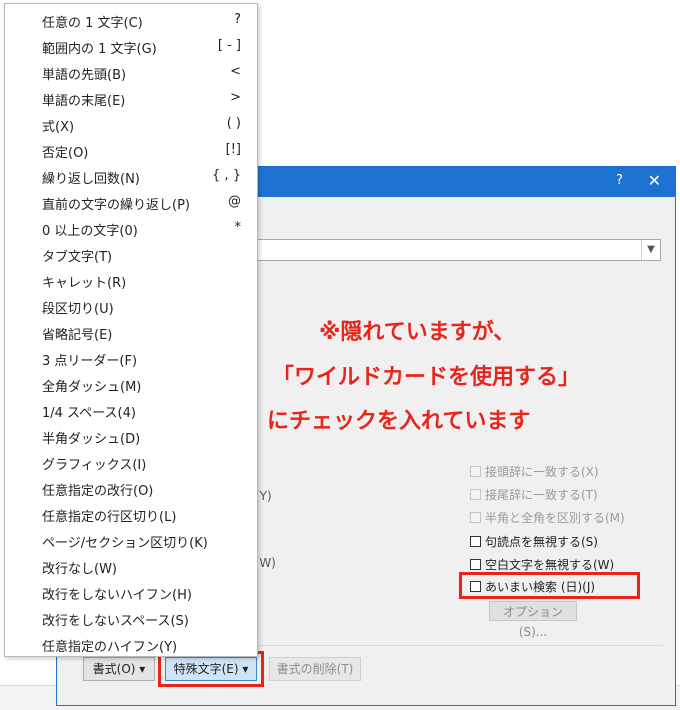 The height and width of the screenshot is (710, 680). I want to click on menu-item-label: グラフィックス(I), so click(94, 465).